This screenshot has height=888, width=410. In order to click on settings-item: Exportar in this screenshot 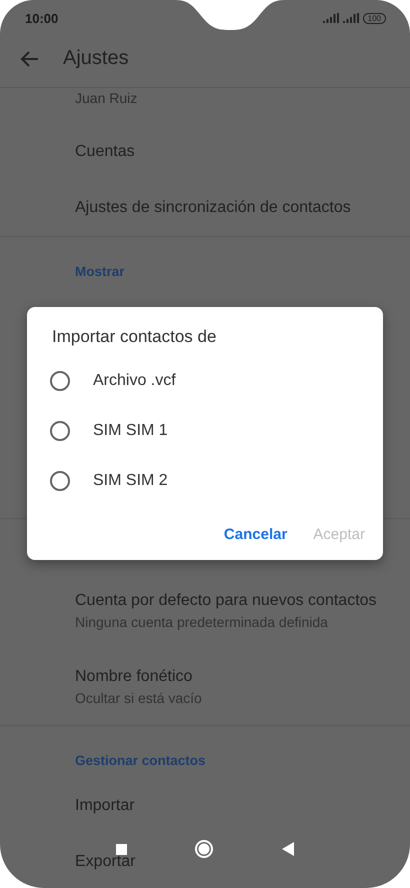, I will do `click(242, 862)`.